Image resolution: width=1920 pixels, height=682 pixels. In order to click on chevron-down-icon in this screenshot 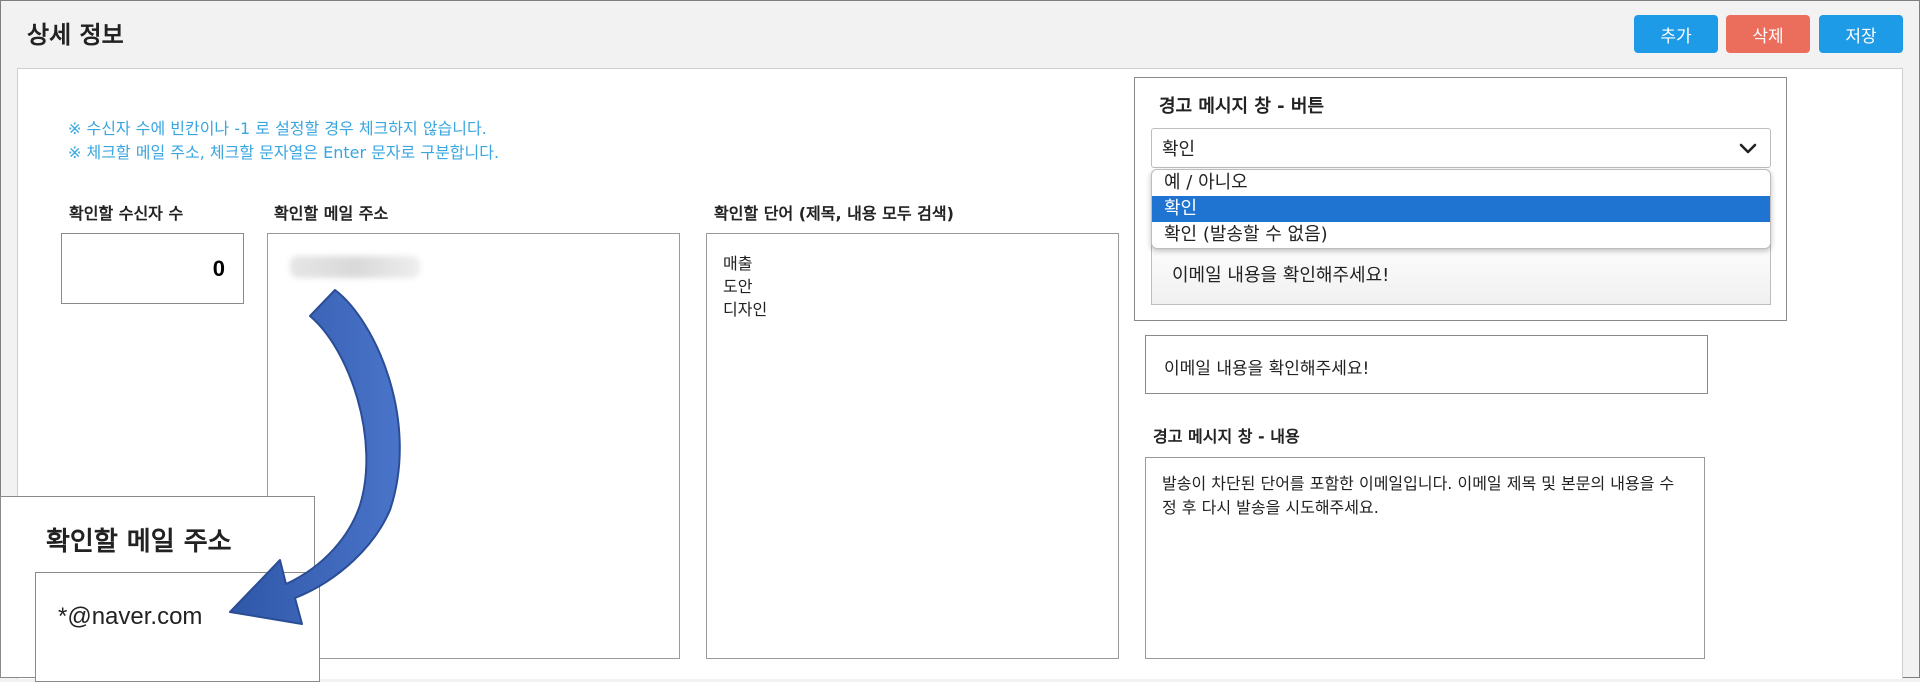, I will do `click(1748, 148)`.